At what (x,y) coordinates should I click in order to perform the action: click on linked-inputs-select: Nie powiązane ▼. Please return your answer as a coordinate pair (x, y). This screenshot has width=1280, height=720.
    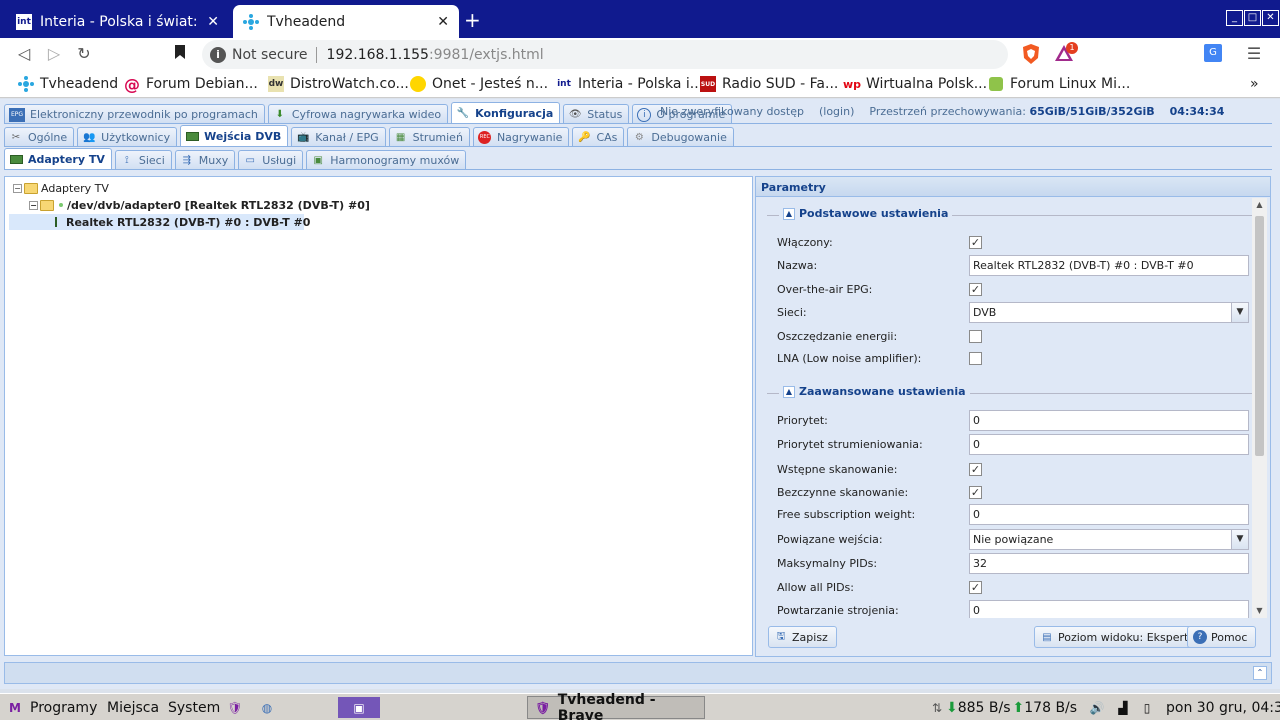
    Looking at the image, I should click on (1109, 539).